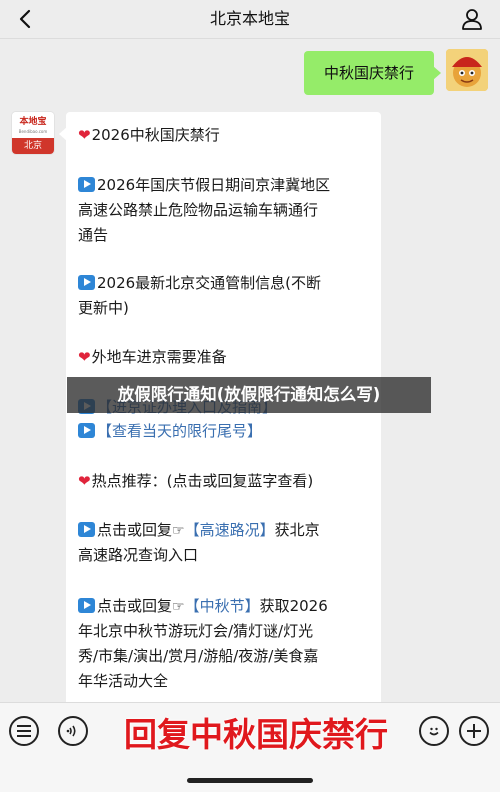 This screenshot has height=792, width=500. Describe the element at coordinates (33, 122) in the screenshot. I see `bendibao-logo: 本地宝` at that location.